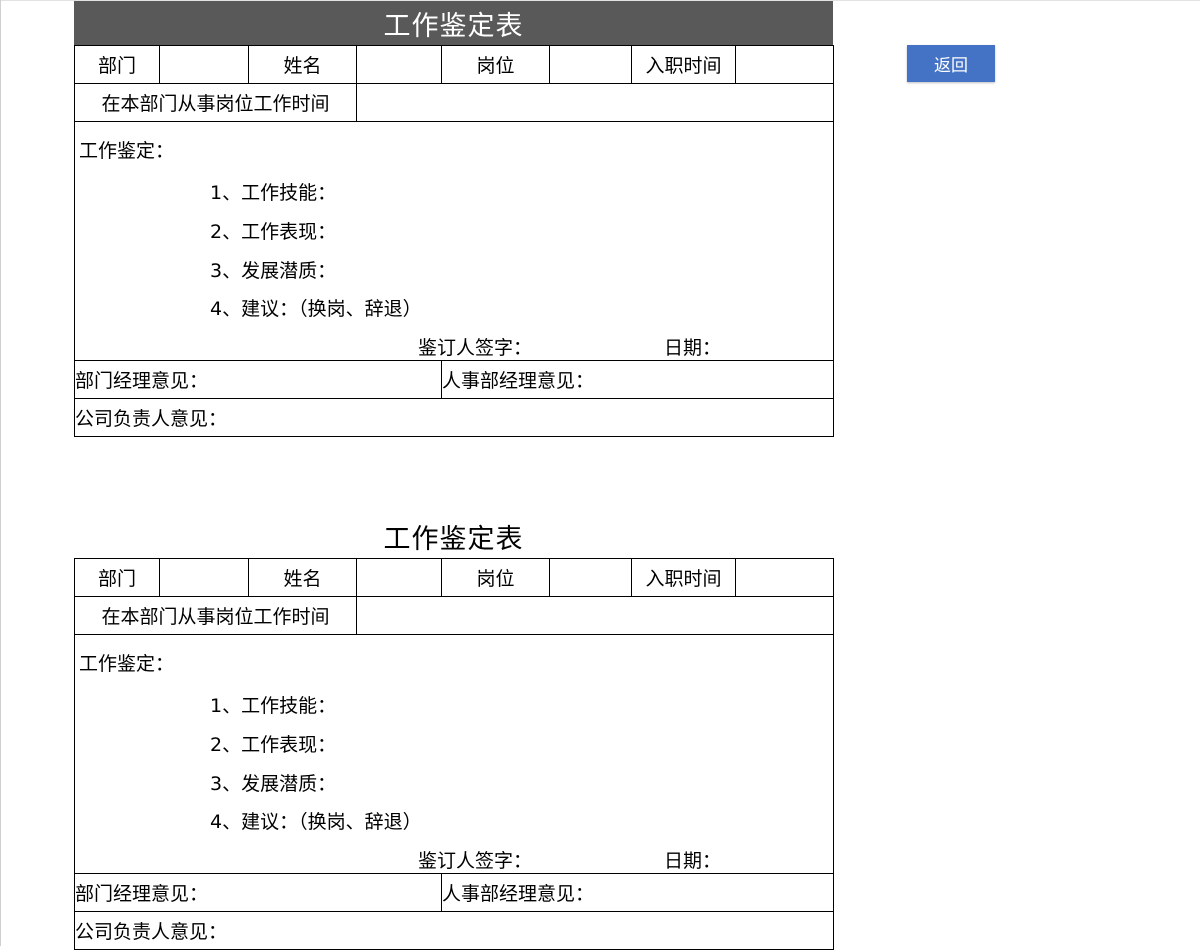  What do you see at coordinates (951, 63) in the screenshot?
I see `return-button: 返回` at bounding box center [951, 63].